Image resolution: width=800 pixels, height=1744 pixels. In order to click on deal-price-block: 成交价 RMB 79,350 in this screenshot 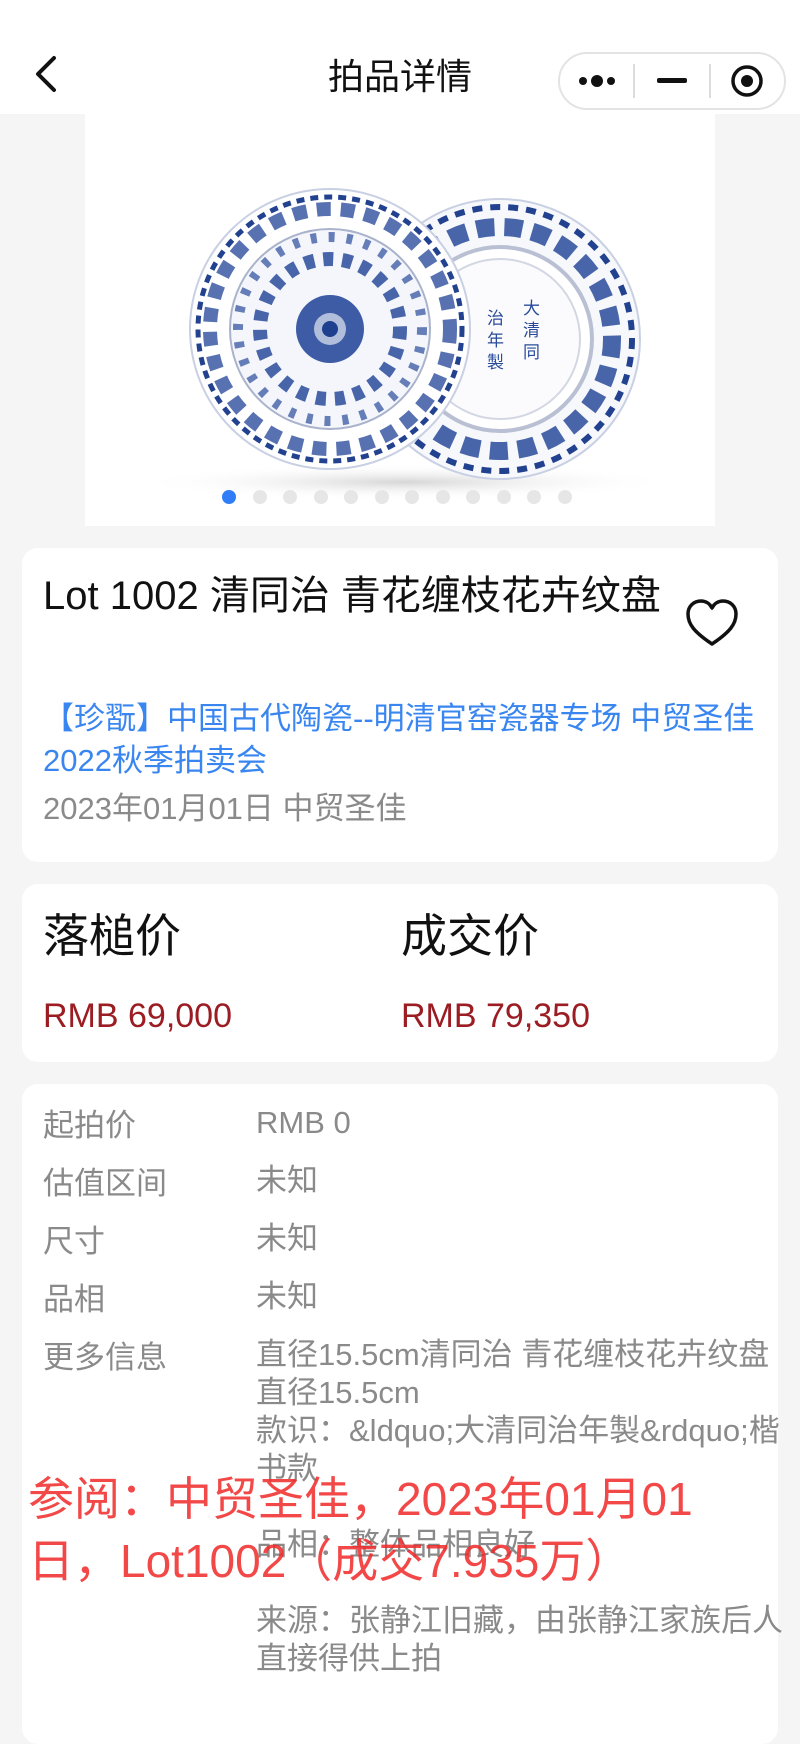, I will do `click(495, 972)`.